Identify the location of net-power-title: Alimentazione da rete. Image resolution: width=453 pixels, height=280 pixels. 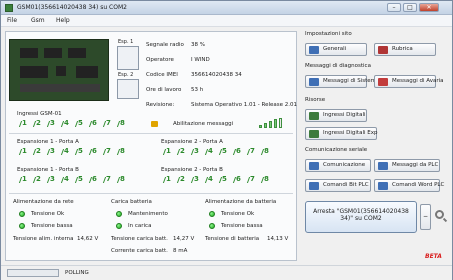
(43, 202).